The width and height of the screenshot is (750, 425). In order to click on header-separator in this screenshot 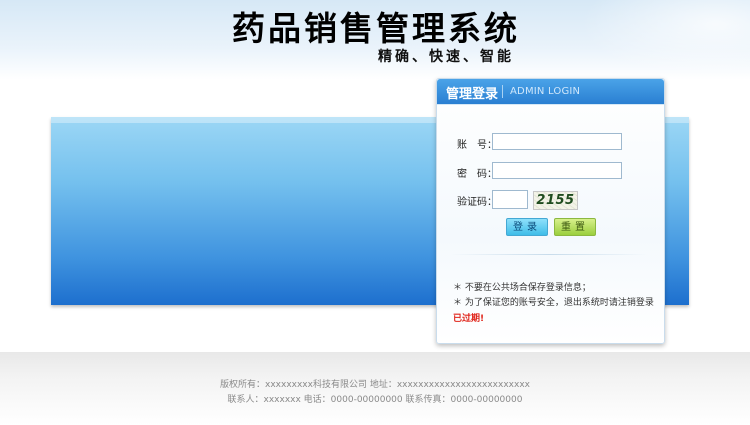, I will do `click(502, 91)`.